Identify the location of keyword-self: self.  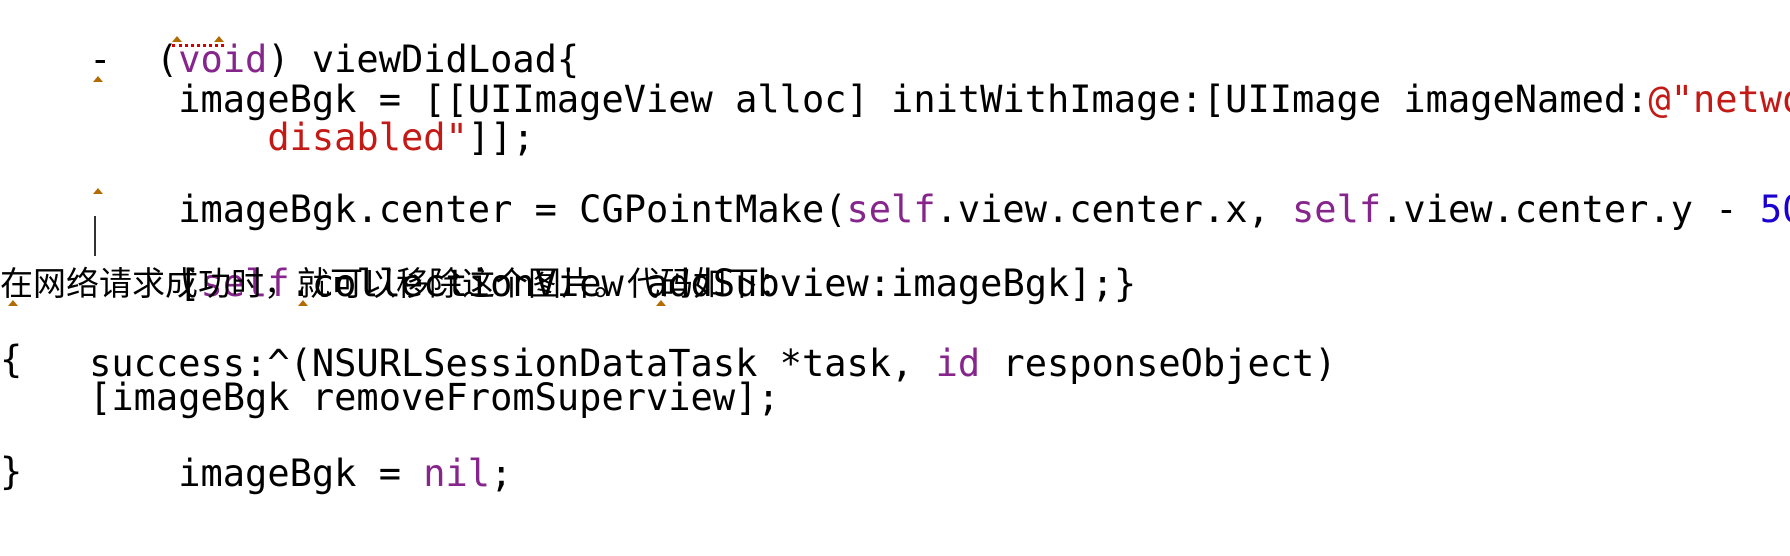
(1337, 209).